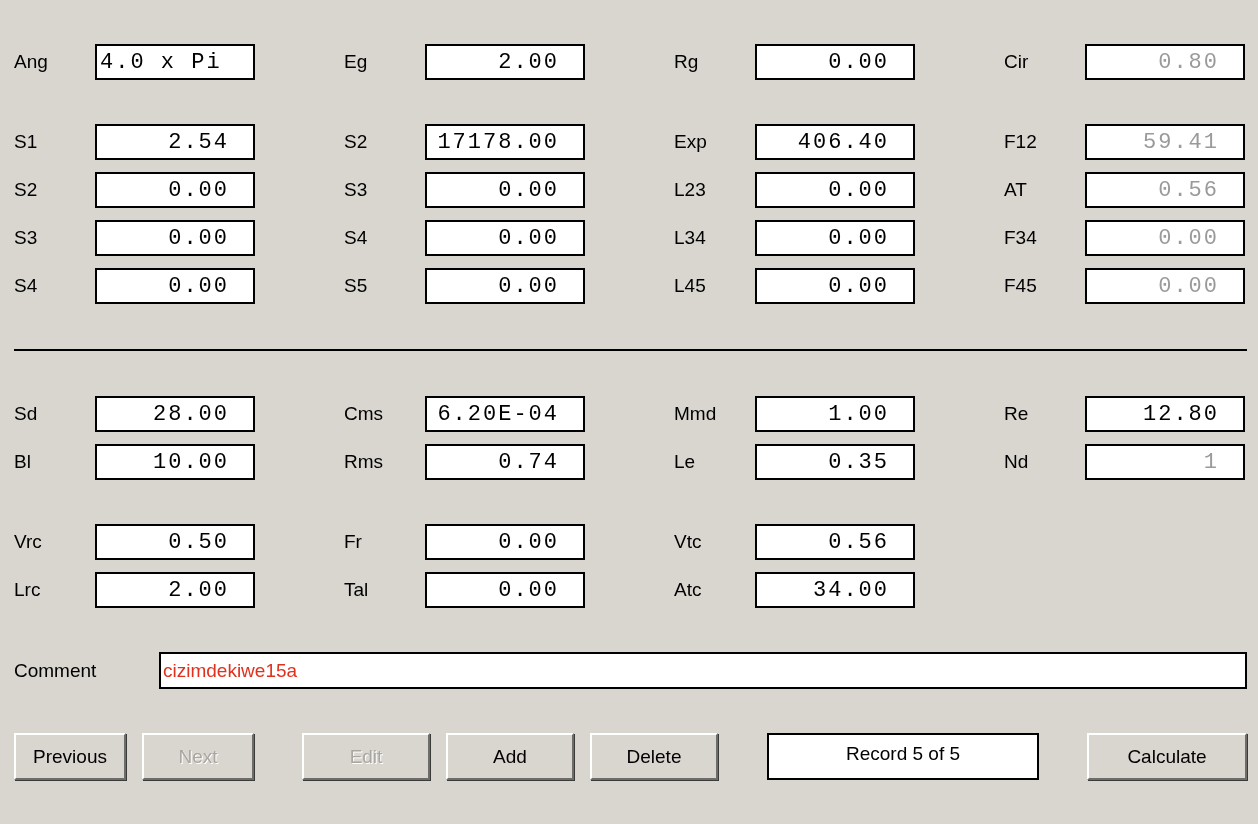 The height and width of the screenshot is (824, 1258). Describe the element at coordinates (175, 142) in the screenshot. I see `input-field: 2.54` at that location.